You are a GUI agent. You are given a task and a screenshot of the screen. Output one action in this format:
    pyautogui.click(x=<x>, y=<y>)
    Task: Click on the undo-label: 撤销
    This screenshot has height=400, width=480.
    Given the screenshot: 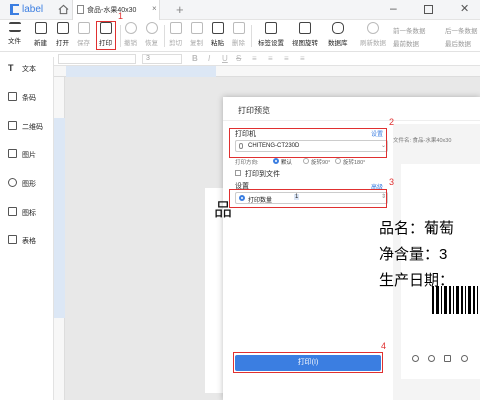 What is the action you would take?
    pyautogui.click(x=130, y=43)
    